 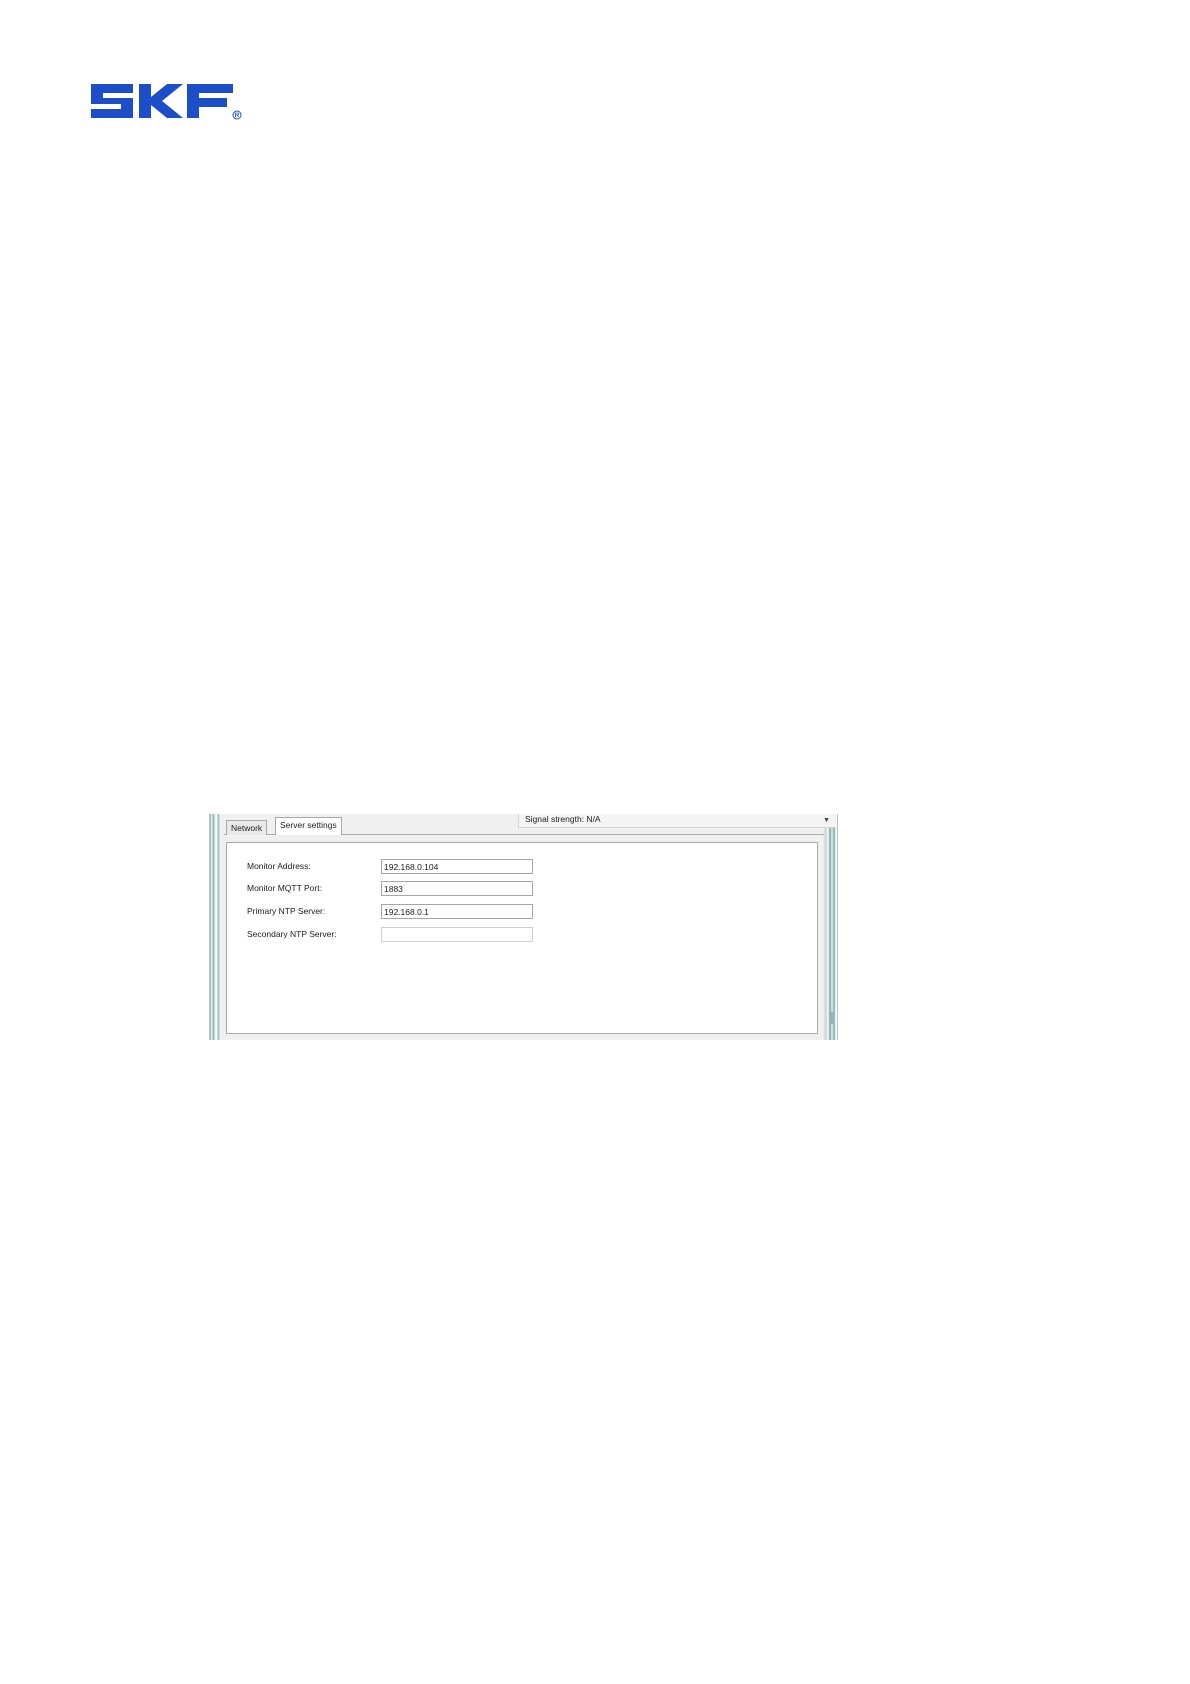 What do you see at coordinates (279, 866) in the screenshot?
I see `monitor-address-label: Monitor Address:` at bounding box center [279, 866].